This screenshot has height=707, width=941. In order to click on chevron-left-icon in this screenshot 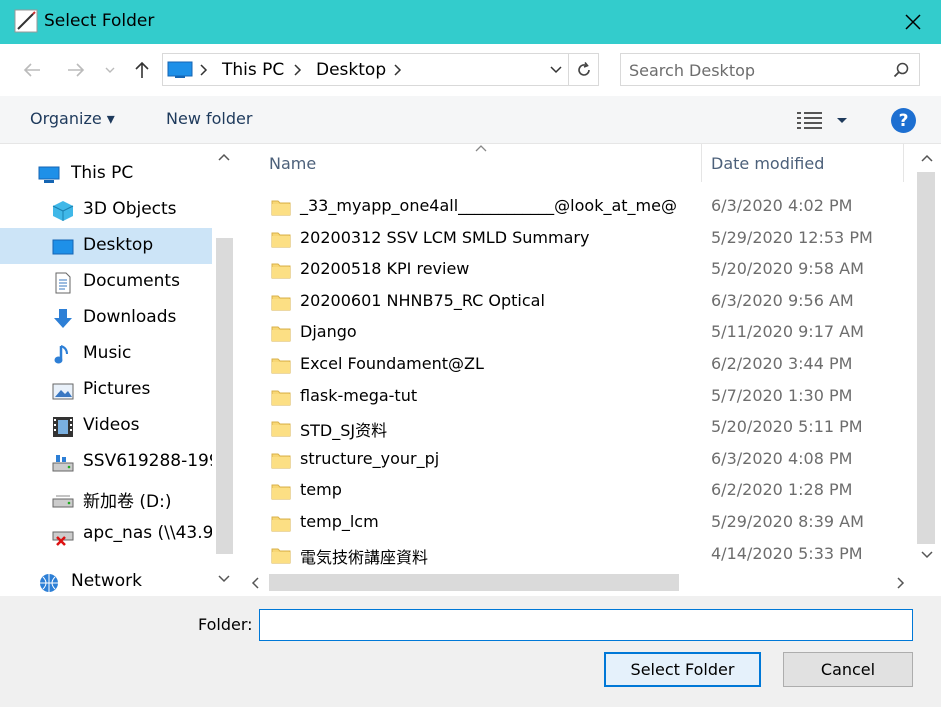, I will do `click(255, 583)`.